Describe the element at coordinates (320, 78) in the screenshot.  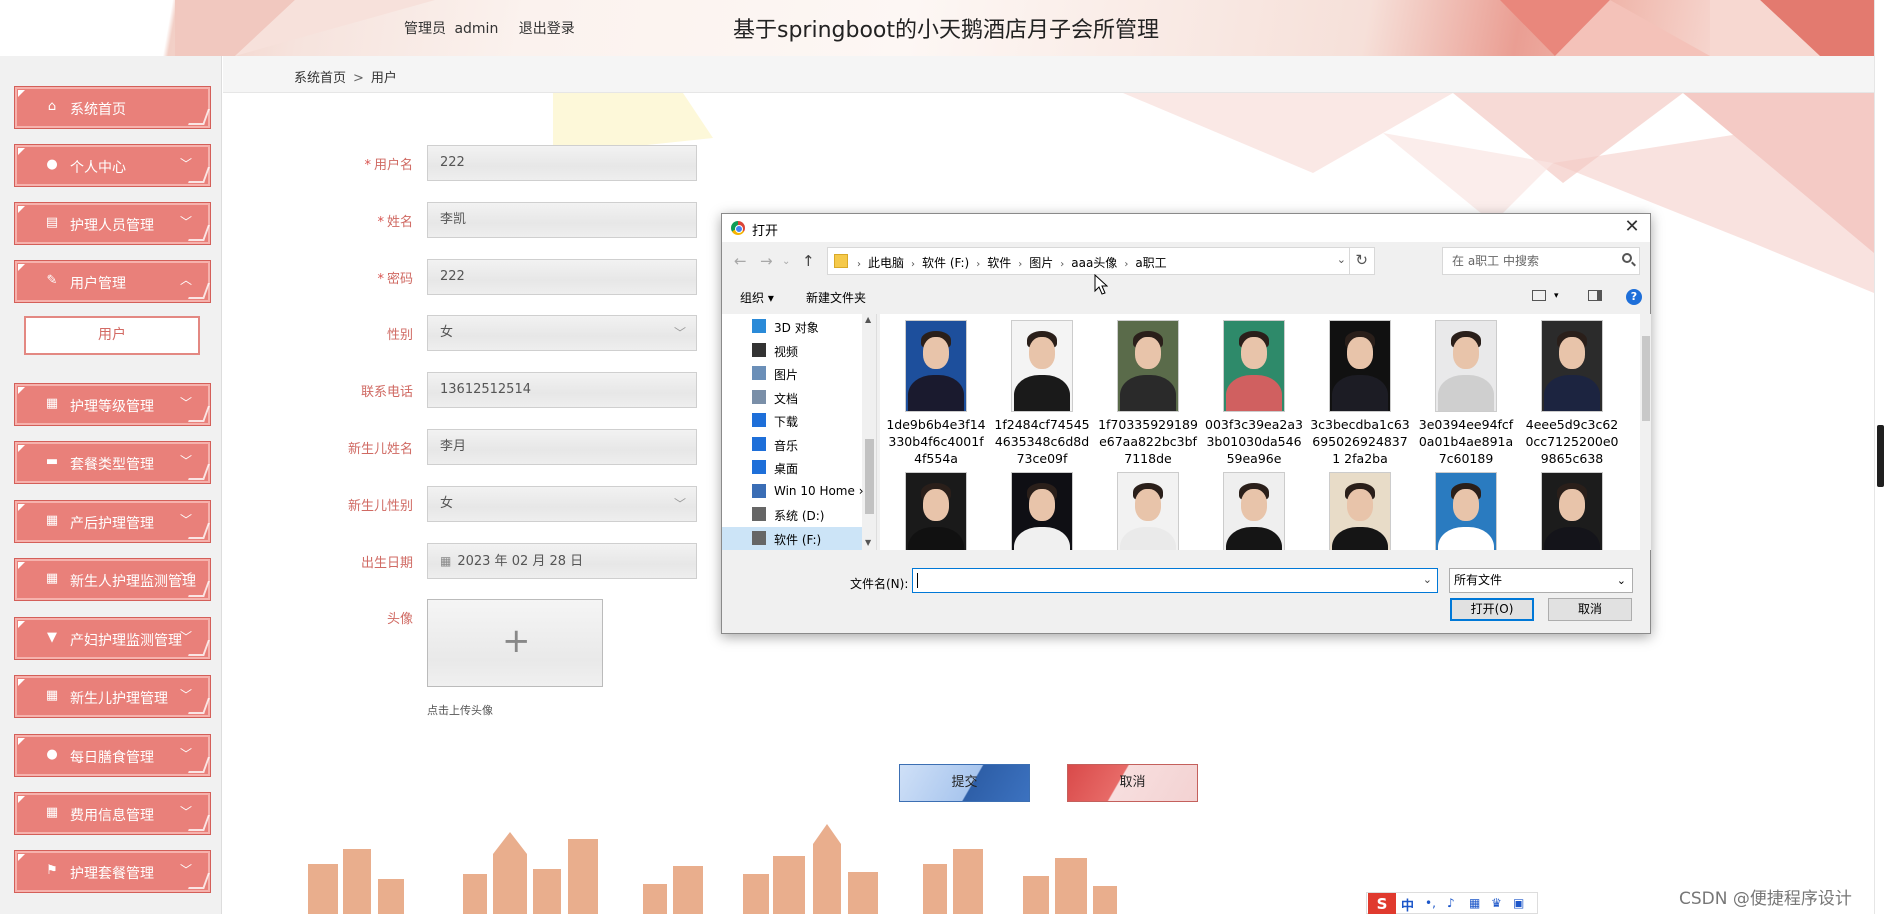
I see `breadcrumb-home: 系统首页` at that location.